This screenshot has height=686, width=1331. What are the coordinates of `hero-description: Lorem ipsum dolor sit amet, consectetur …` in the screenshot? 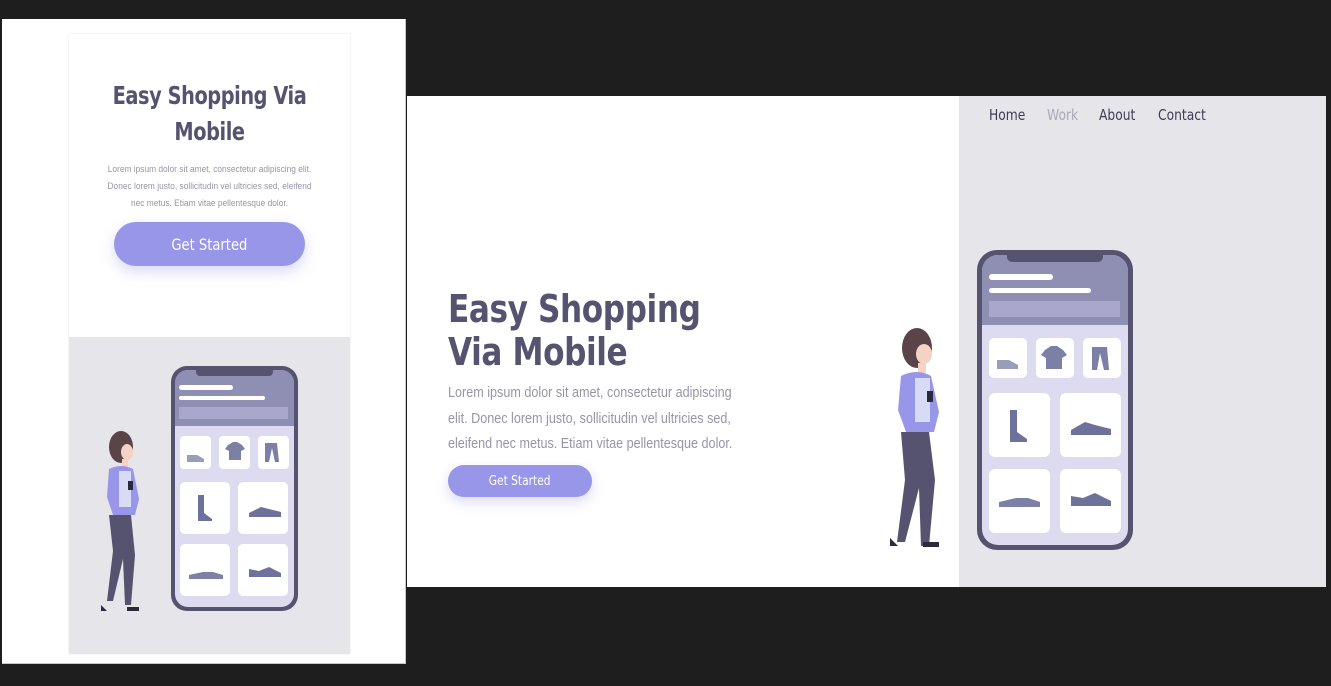 It's located at (590, 418).